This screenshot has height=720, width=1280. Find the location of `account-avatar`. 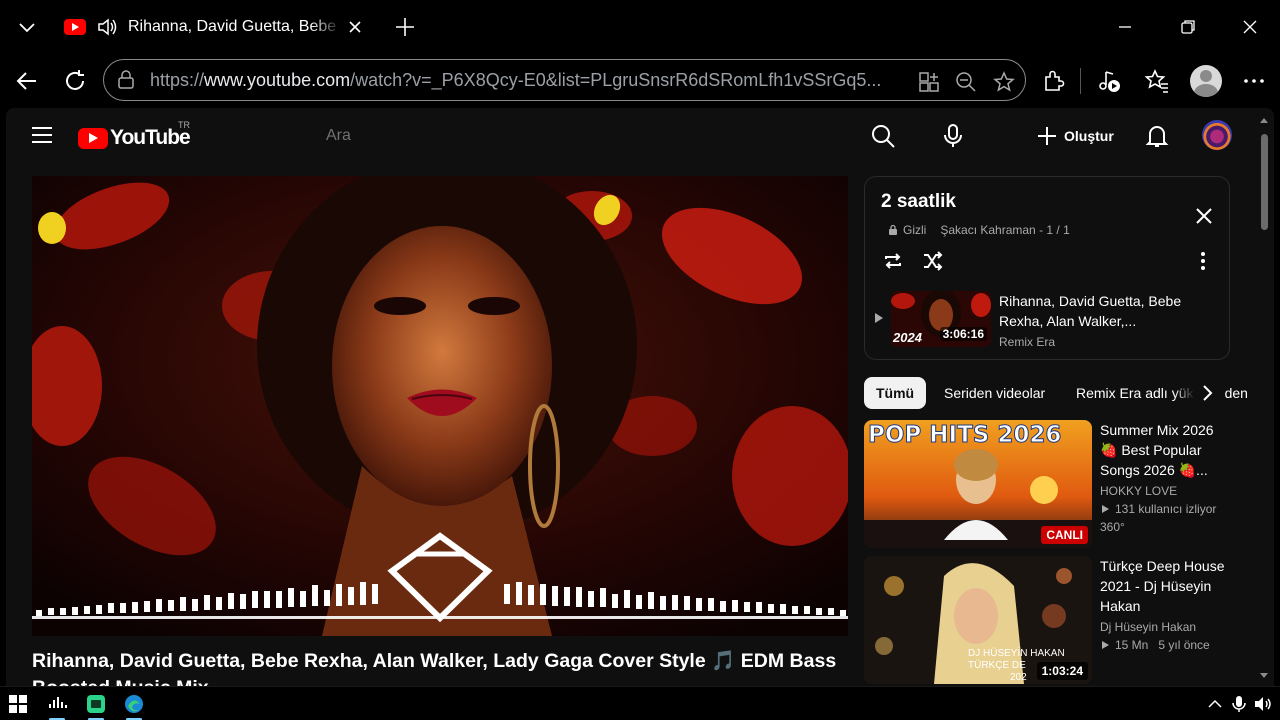

account-avatar is located at coordinates (1217, 135).